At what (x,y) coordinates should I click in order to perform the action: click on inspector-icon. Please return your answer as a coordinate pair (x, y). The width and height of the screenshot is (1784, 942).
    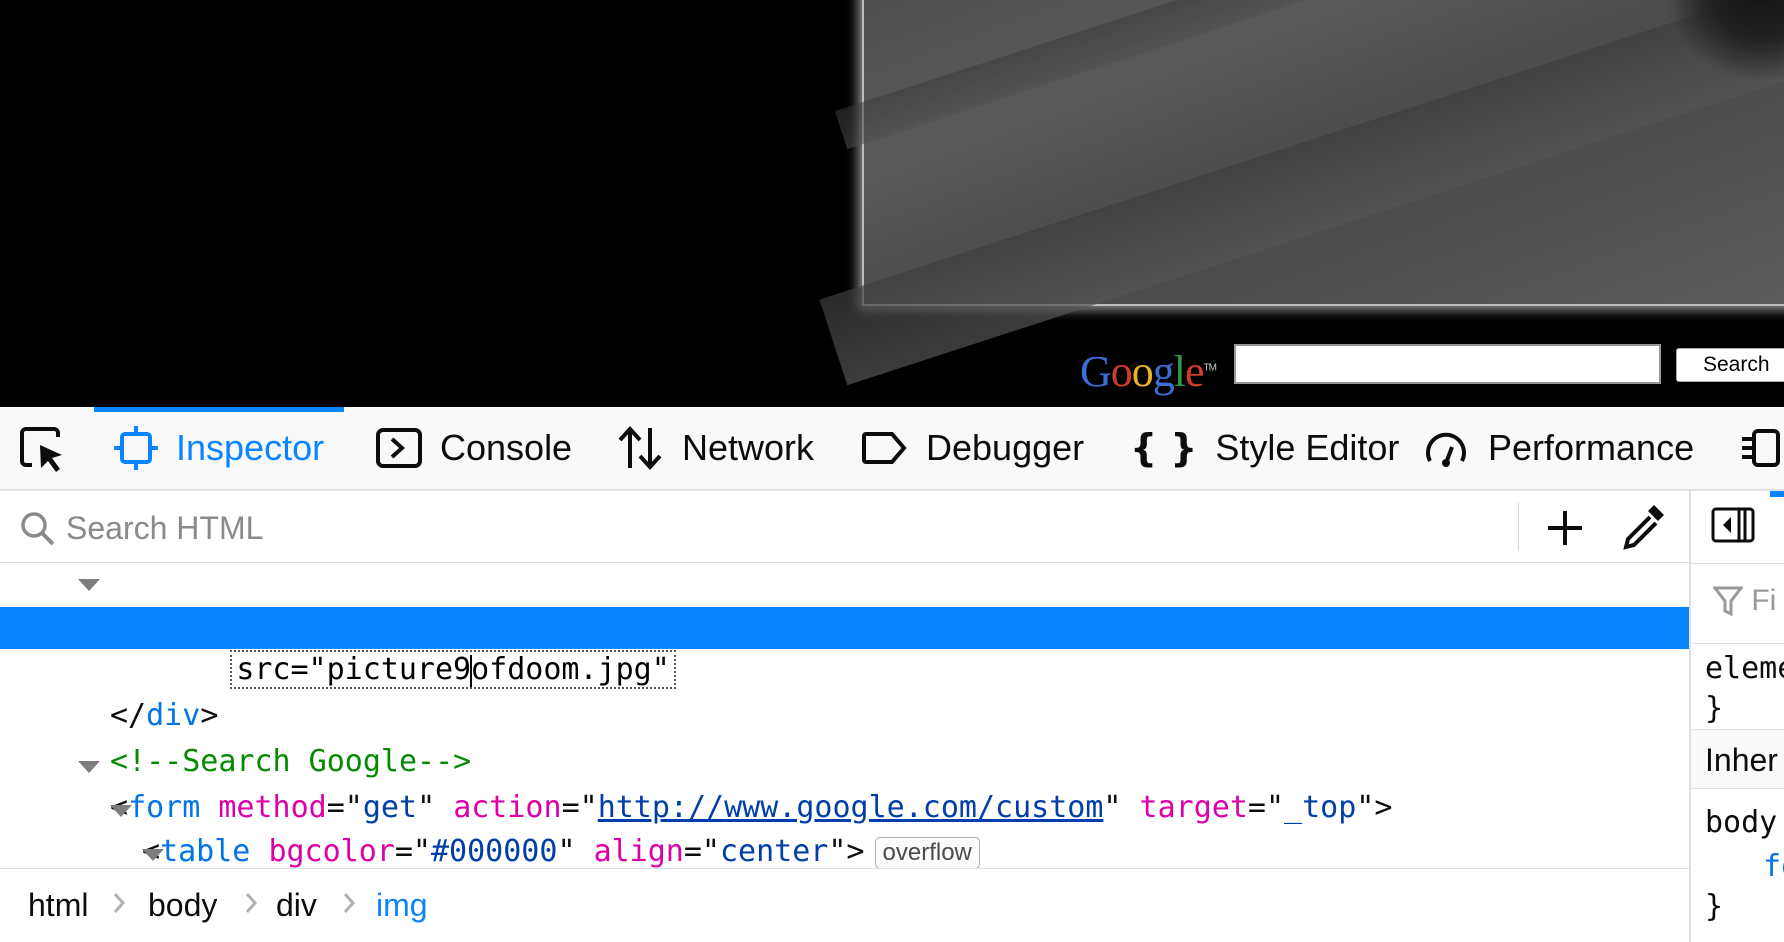
    Looking at the image, I should click on (136, 448).